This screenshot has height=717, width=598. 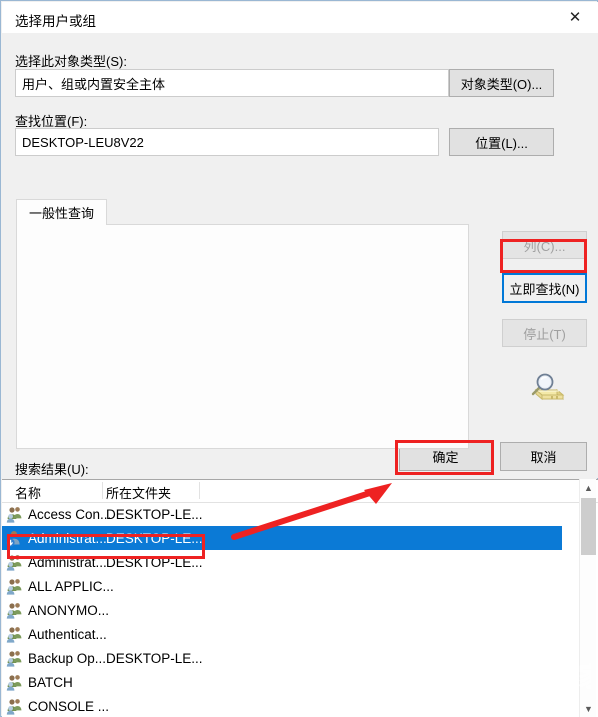 What do you see at coordinates (227, 142) in the screenshot?
I see `location-field: DESKTOP-LEU8V22` at bounding box center [227, 142].